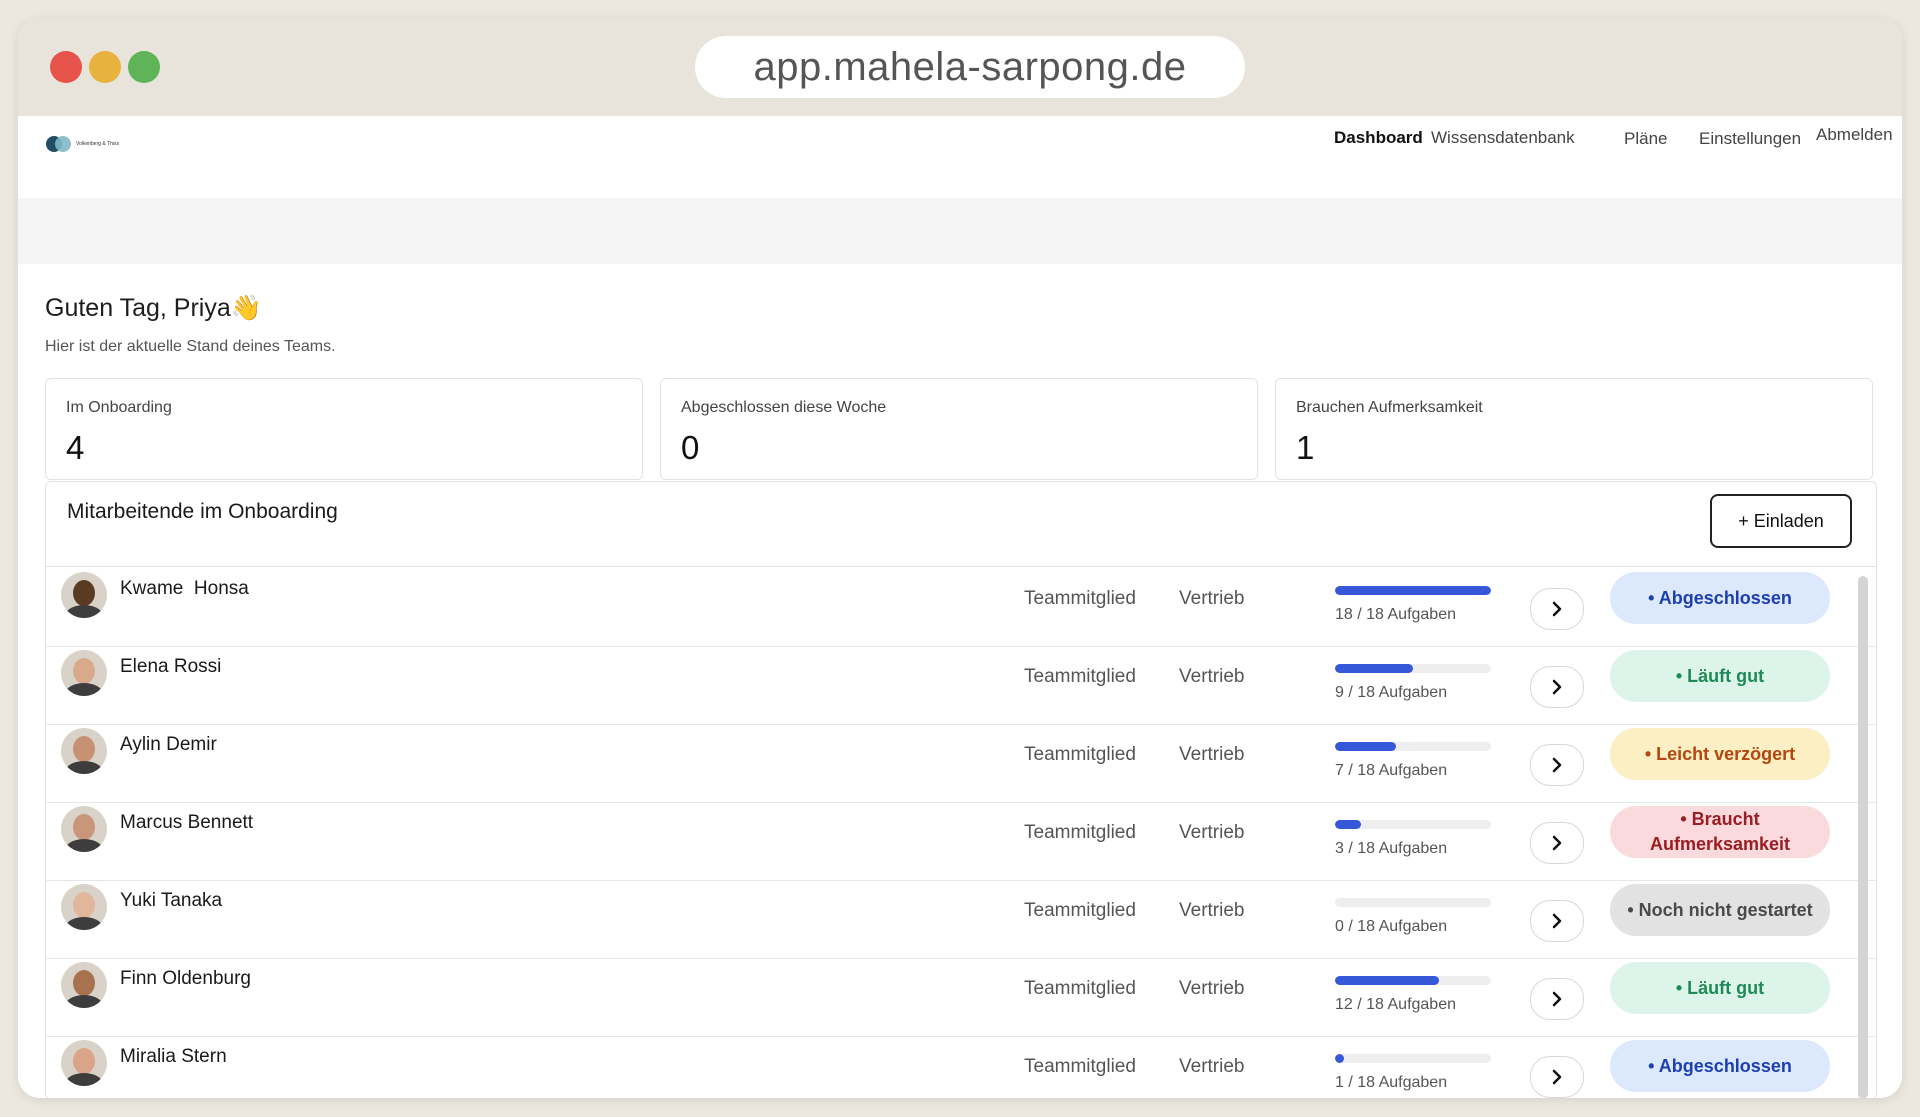 The width and height of the screenshot is (1920, 1117). Describe the element at coordinates (171, 666) in the screenshot. I see `employee-name: Elena Rossi` at that location.